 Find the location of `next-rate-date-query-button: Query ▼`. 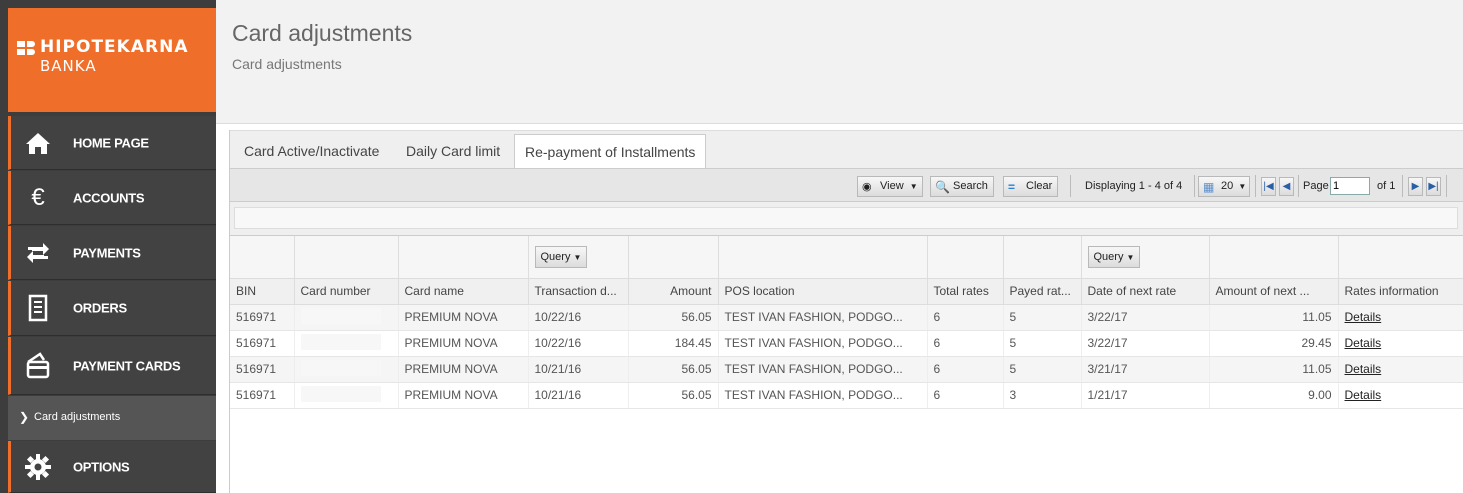

next-rate-date-query-button: Query ▼ is located at coordinates (1114, 256).